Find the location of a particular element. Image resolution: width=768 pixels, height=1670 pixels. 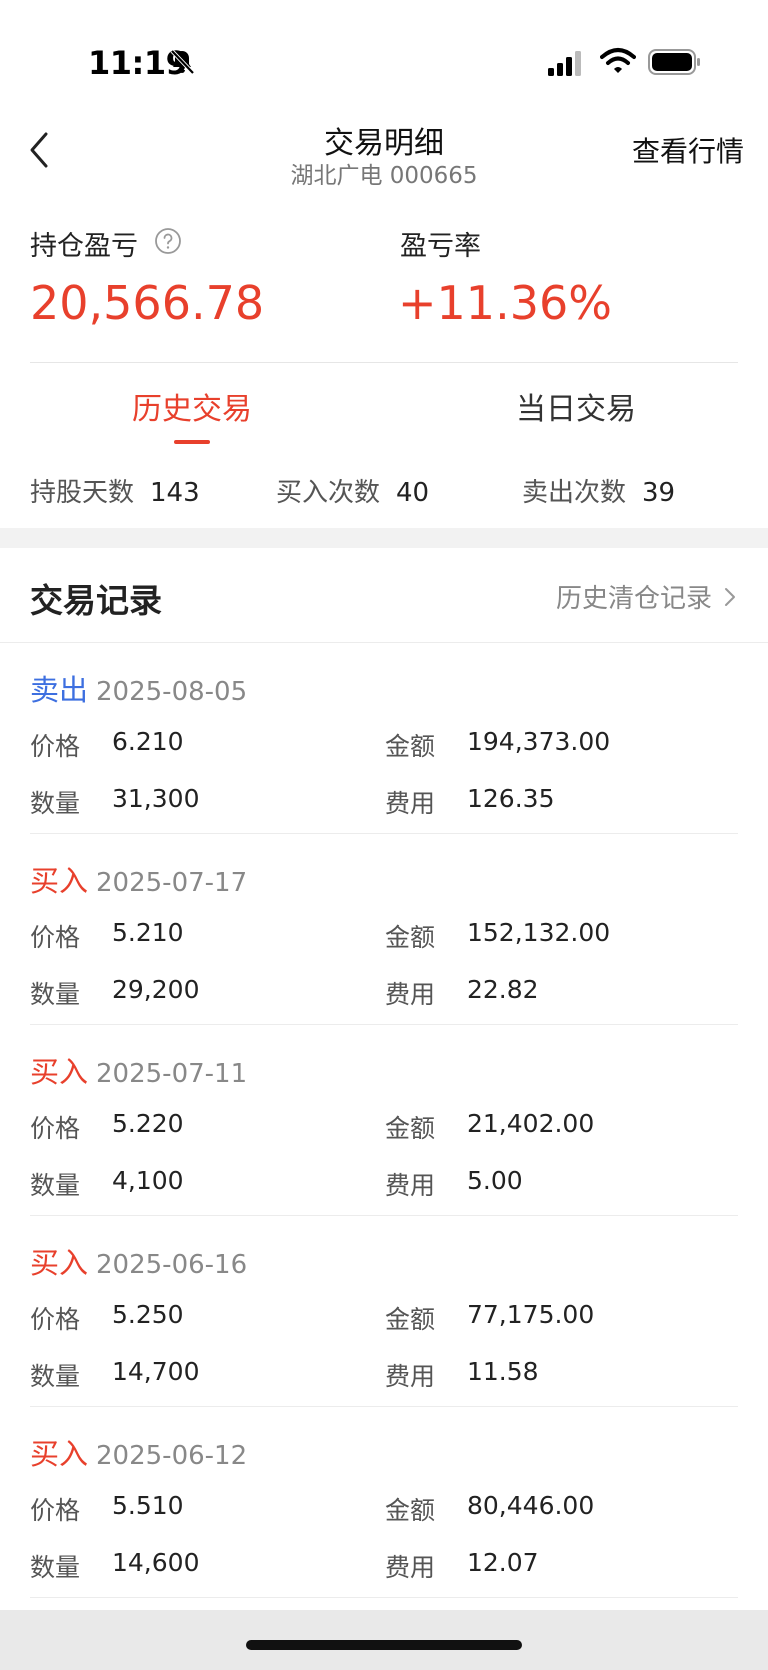

fee-value: 22.82 is located at coordinates (503, 989).